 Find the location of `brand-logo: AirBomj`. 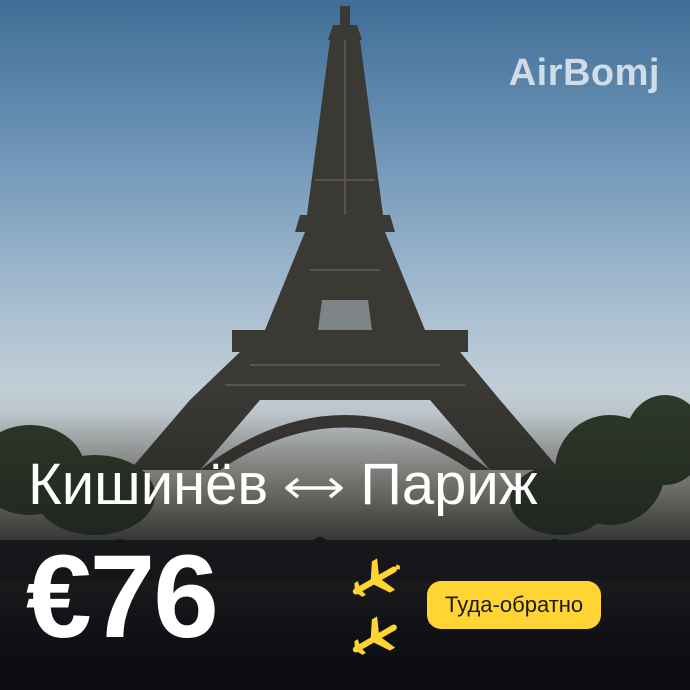

brand-logo: AirBomj is located at coordinates (584, 73).